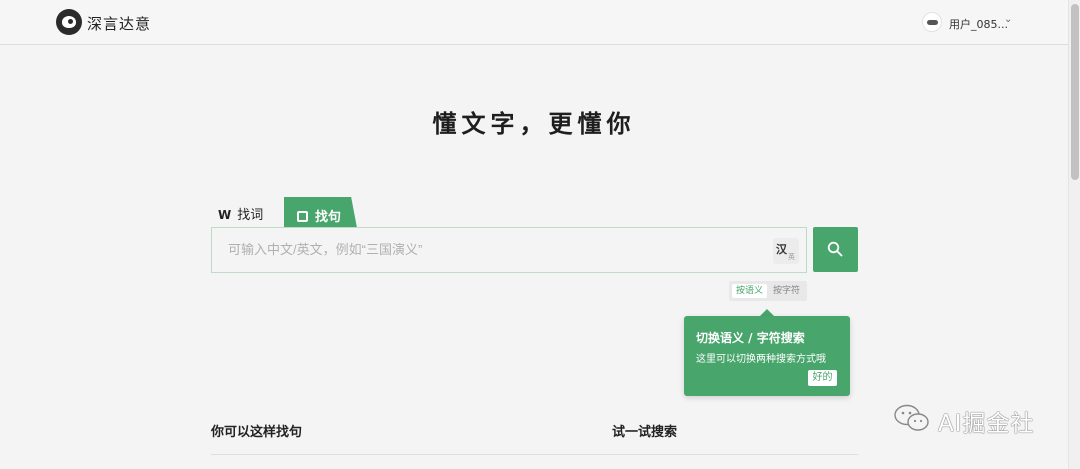  I want to click on avatar-icon, so click(932, 22).